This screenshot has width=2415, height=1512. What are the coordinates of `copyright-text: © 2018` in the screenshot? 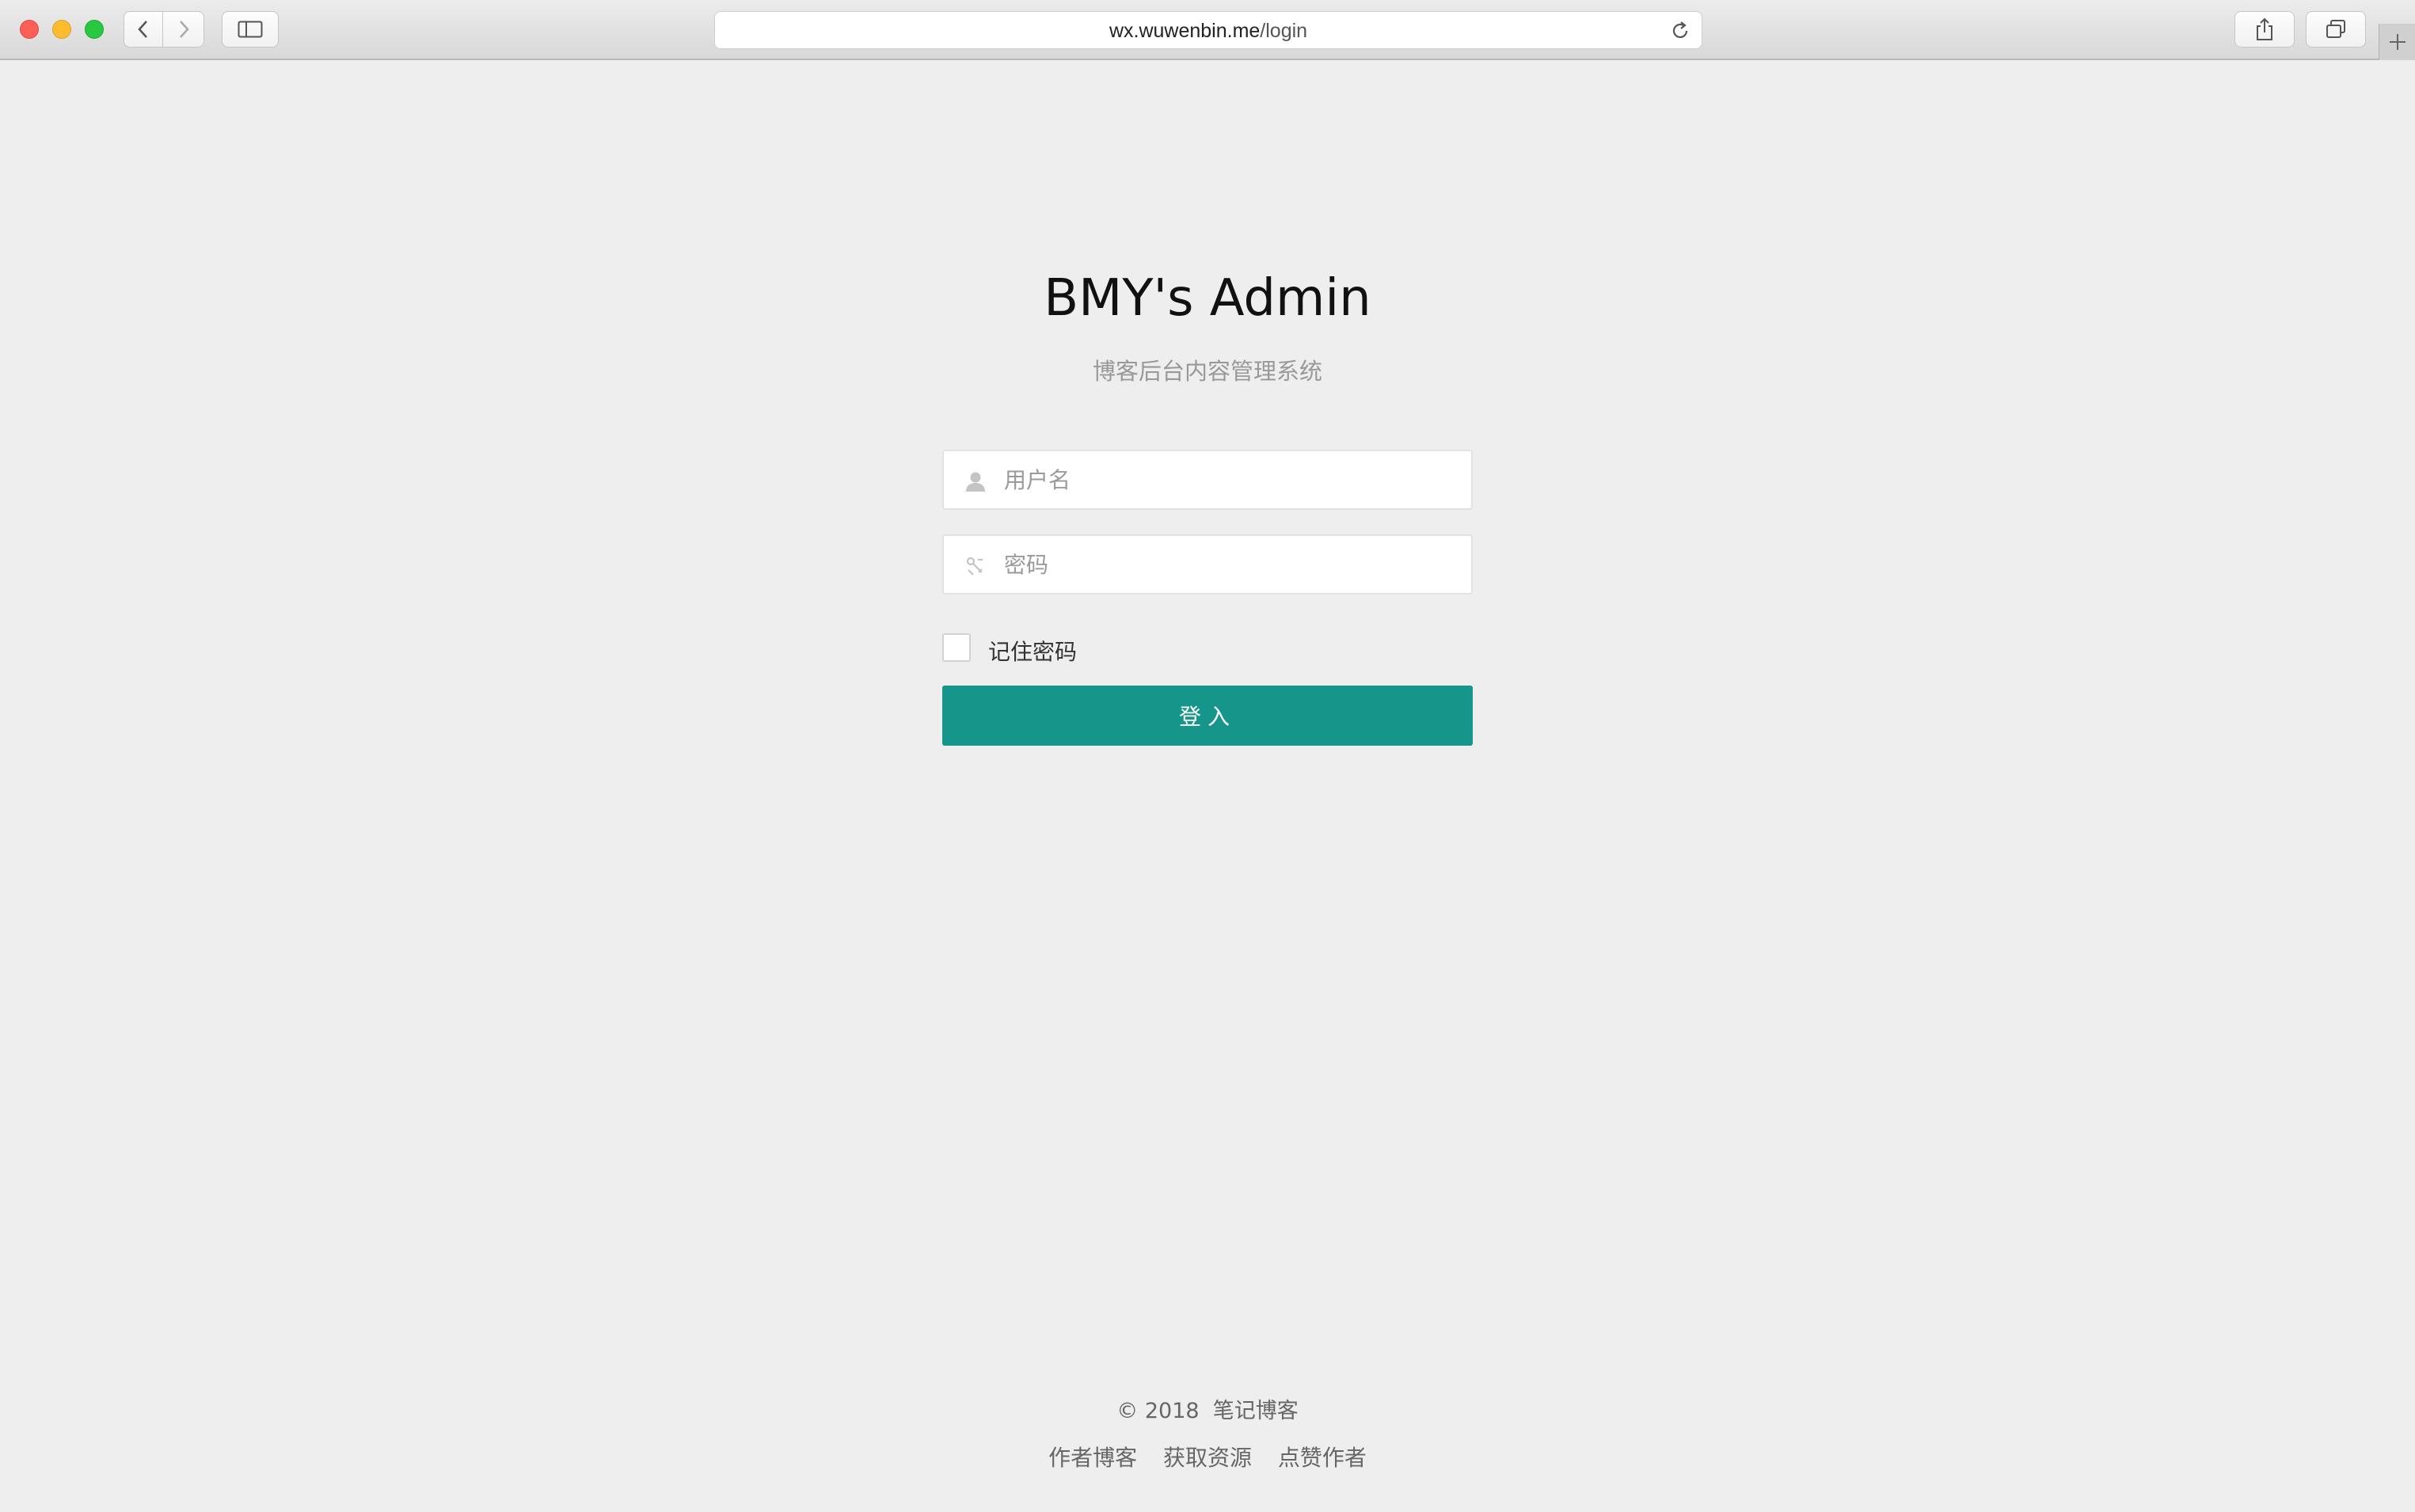 It's located at (1158, 1411).